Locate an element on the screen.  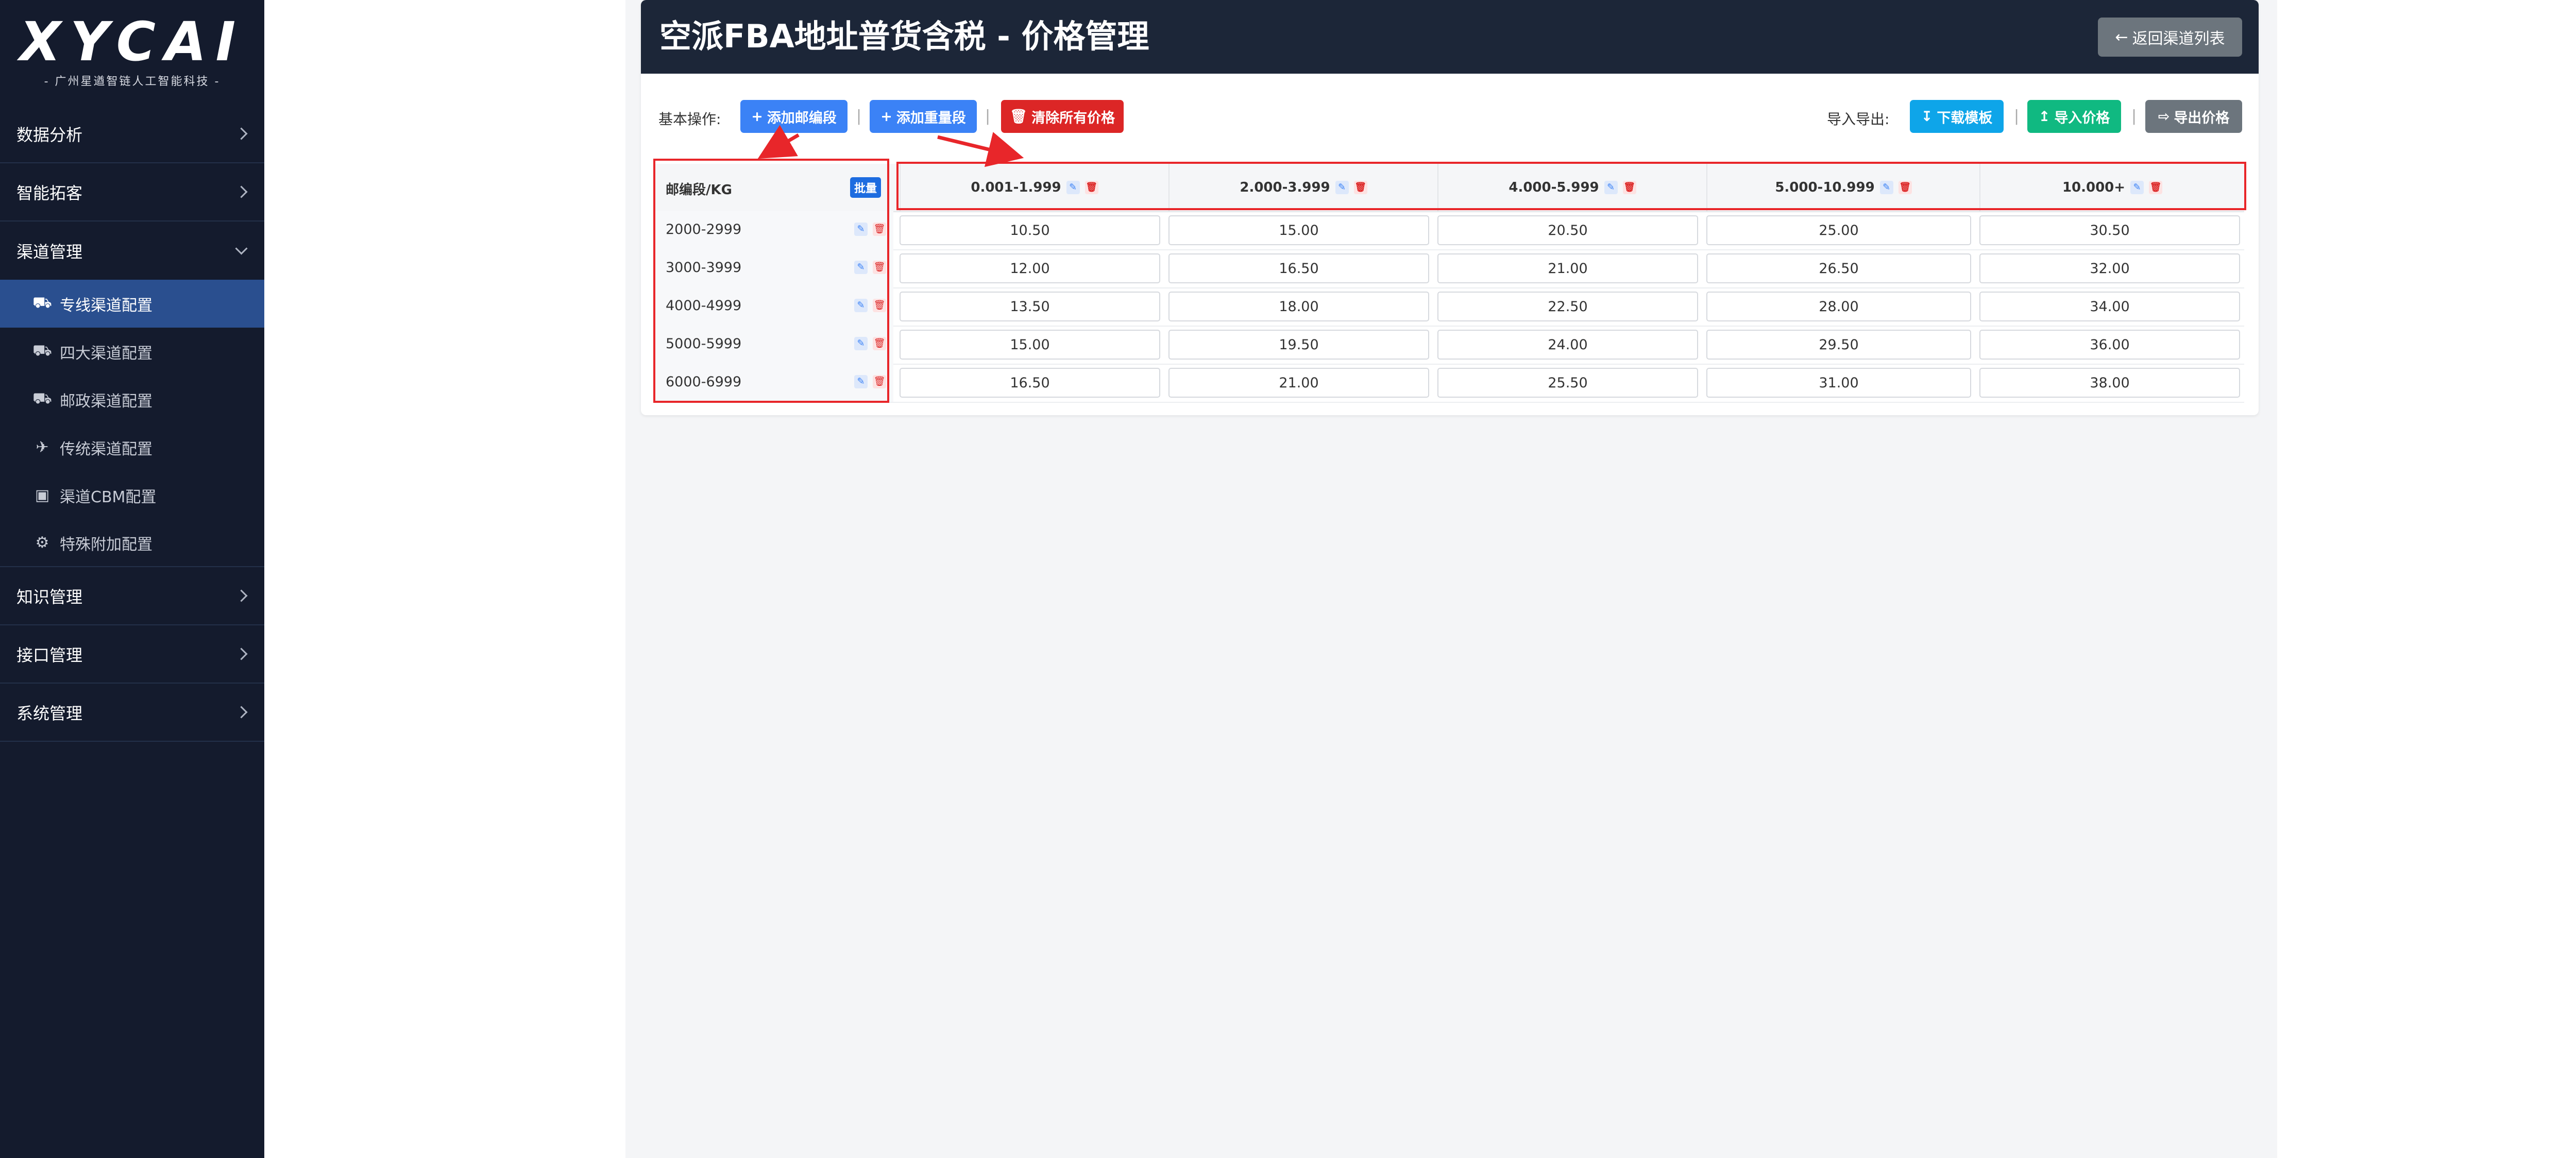
annotation-arrows is located at coordinates (890, 146).